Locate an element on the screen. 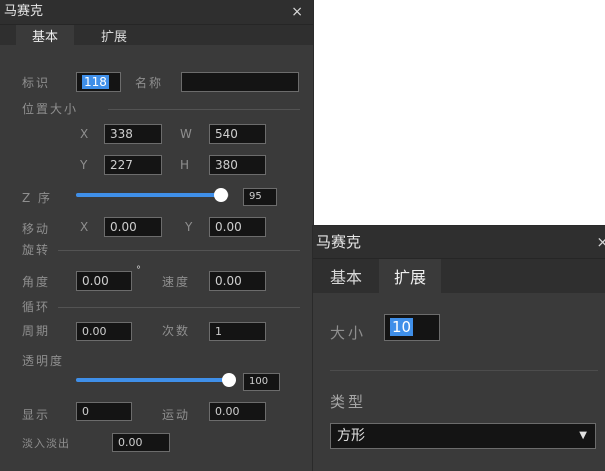  name-label: 名称 is located at coordinates (149, 83).